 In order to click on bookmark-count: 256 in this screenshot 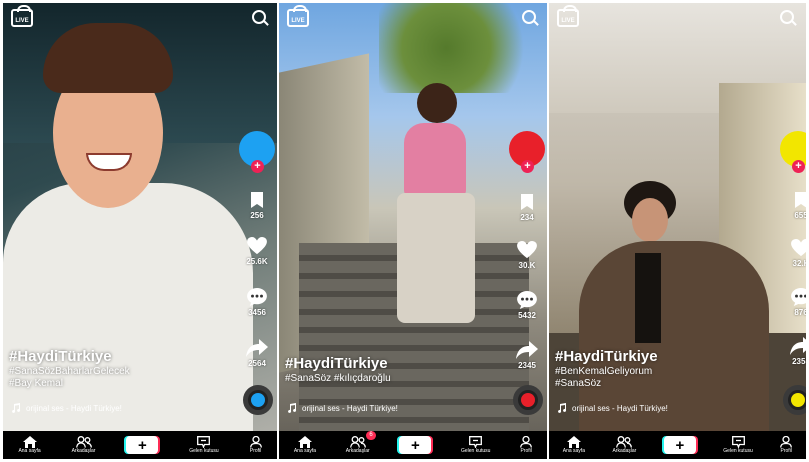, I will do `click(257, 215)`.